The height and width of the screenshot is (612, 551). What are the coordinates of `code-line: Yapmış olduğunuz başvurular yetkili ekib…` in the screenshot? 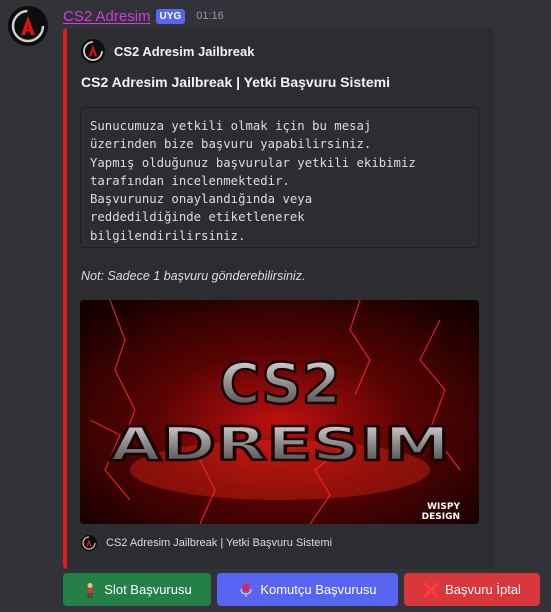 It's located at (253, 162).